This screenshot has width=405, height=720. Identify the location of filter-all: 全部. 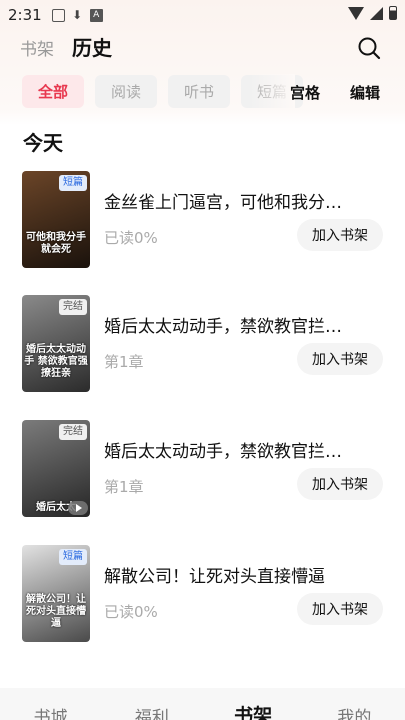
(53, 91).